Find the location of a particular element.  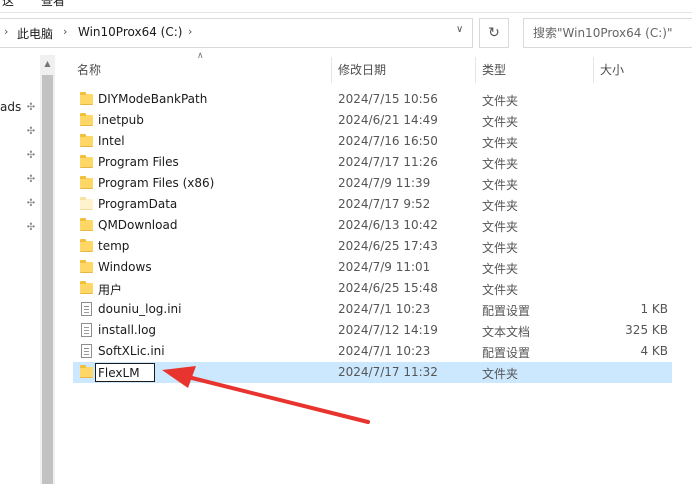

ribbon-divider is located at coordinates (346, 12).